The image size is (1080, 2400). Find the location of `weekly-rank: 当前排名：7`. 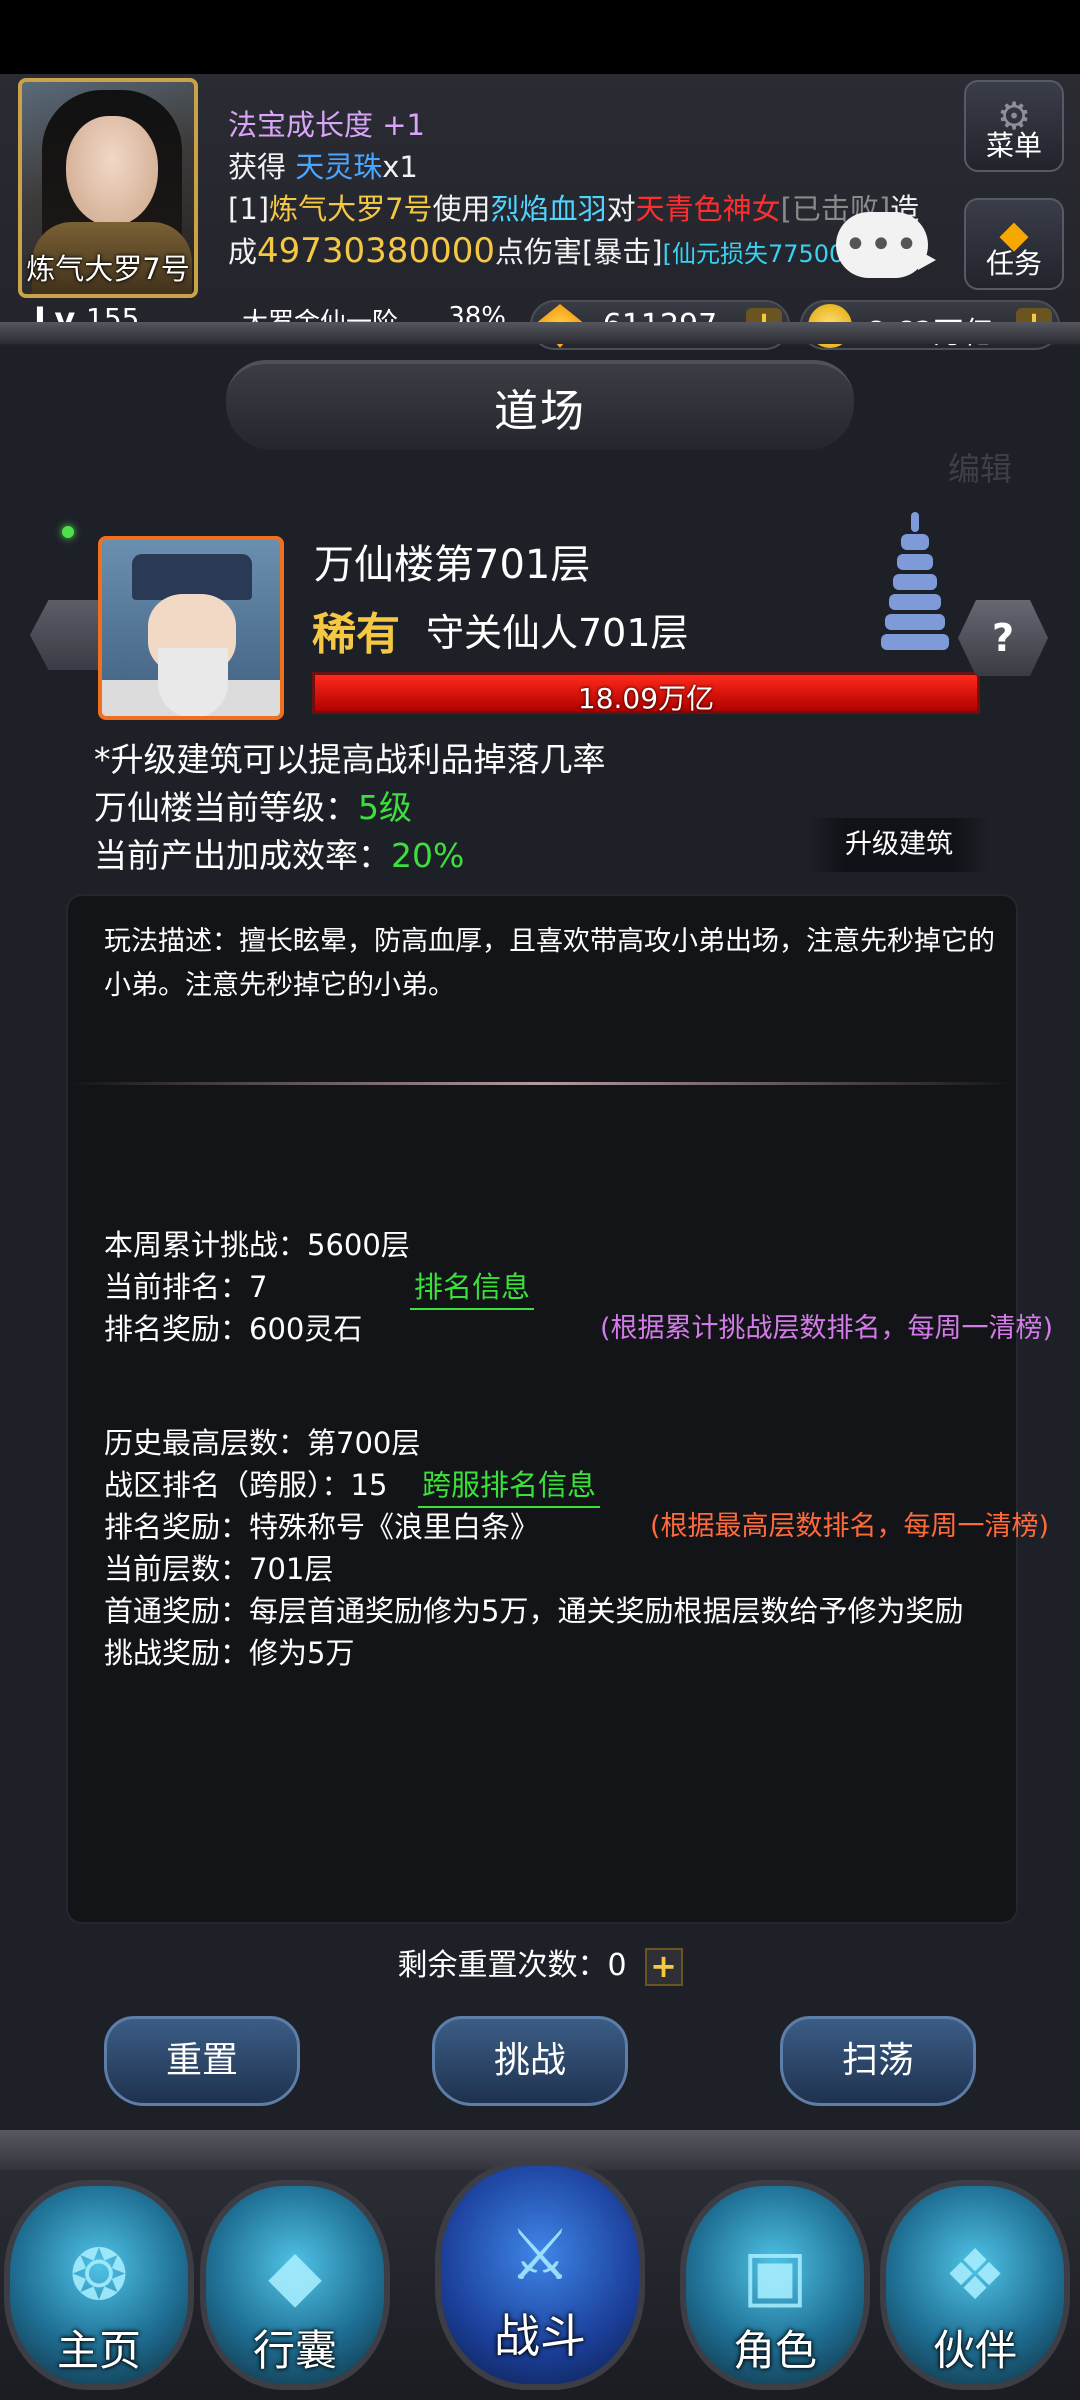

weekly-rank: 当前排名：7 is located at coordinates (186, 1287).